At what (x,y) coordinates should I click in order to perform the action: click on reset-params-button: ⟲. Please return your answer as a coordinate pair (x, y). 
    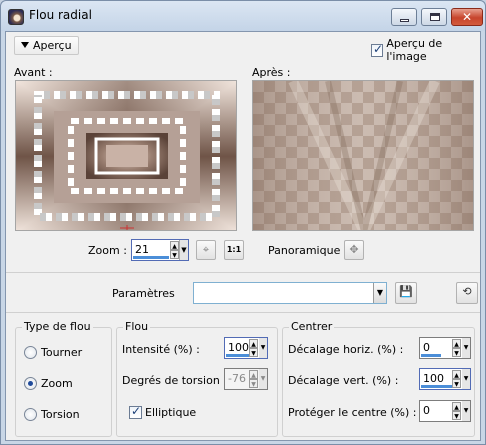
    Looking at the image, I should click on (467, 293).